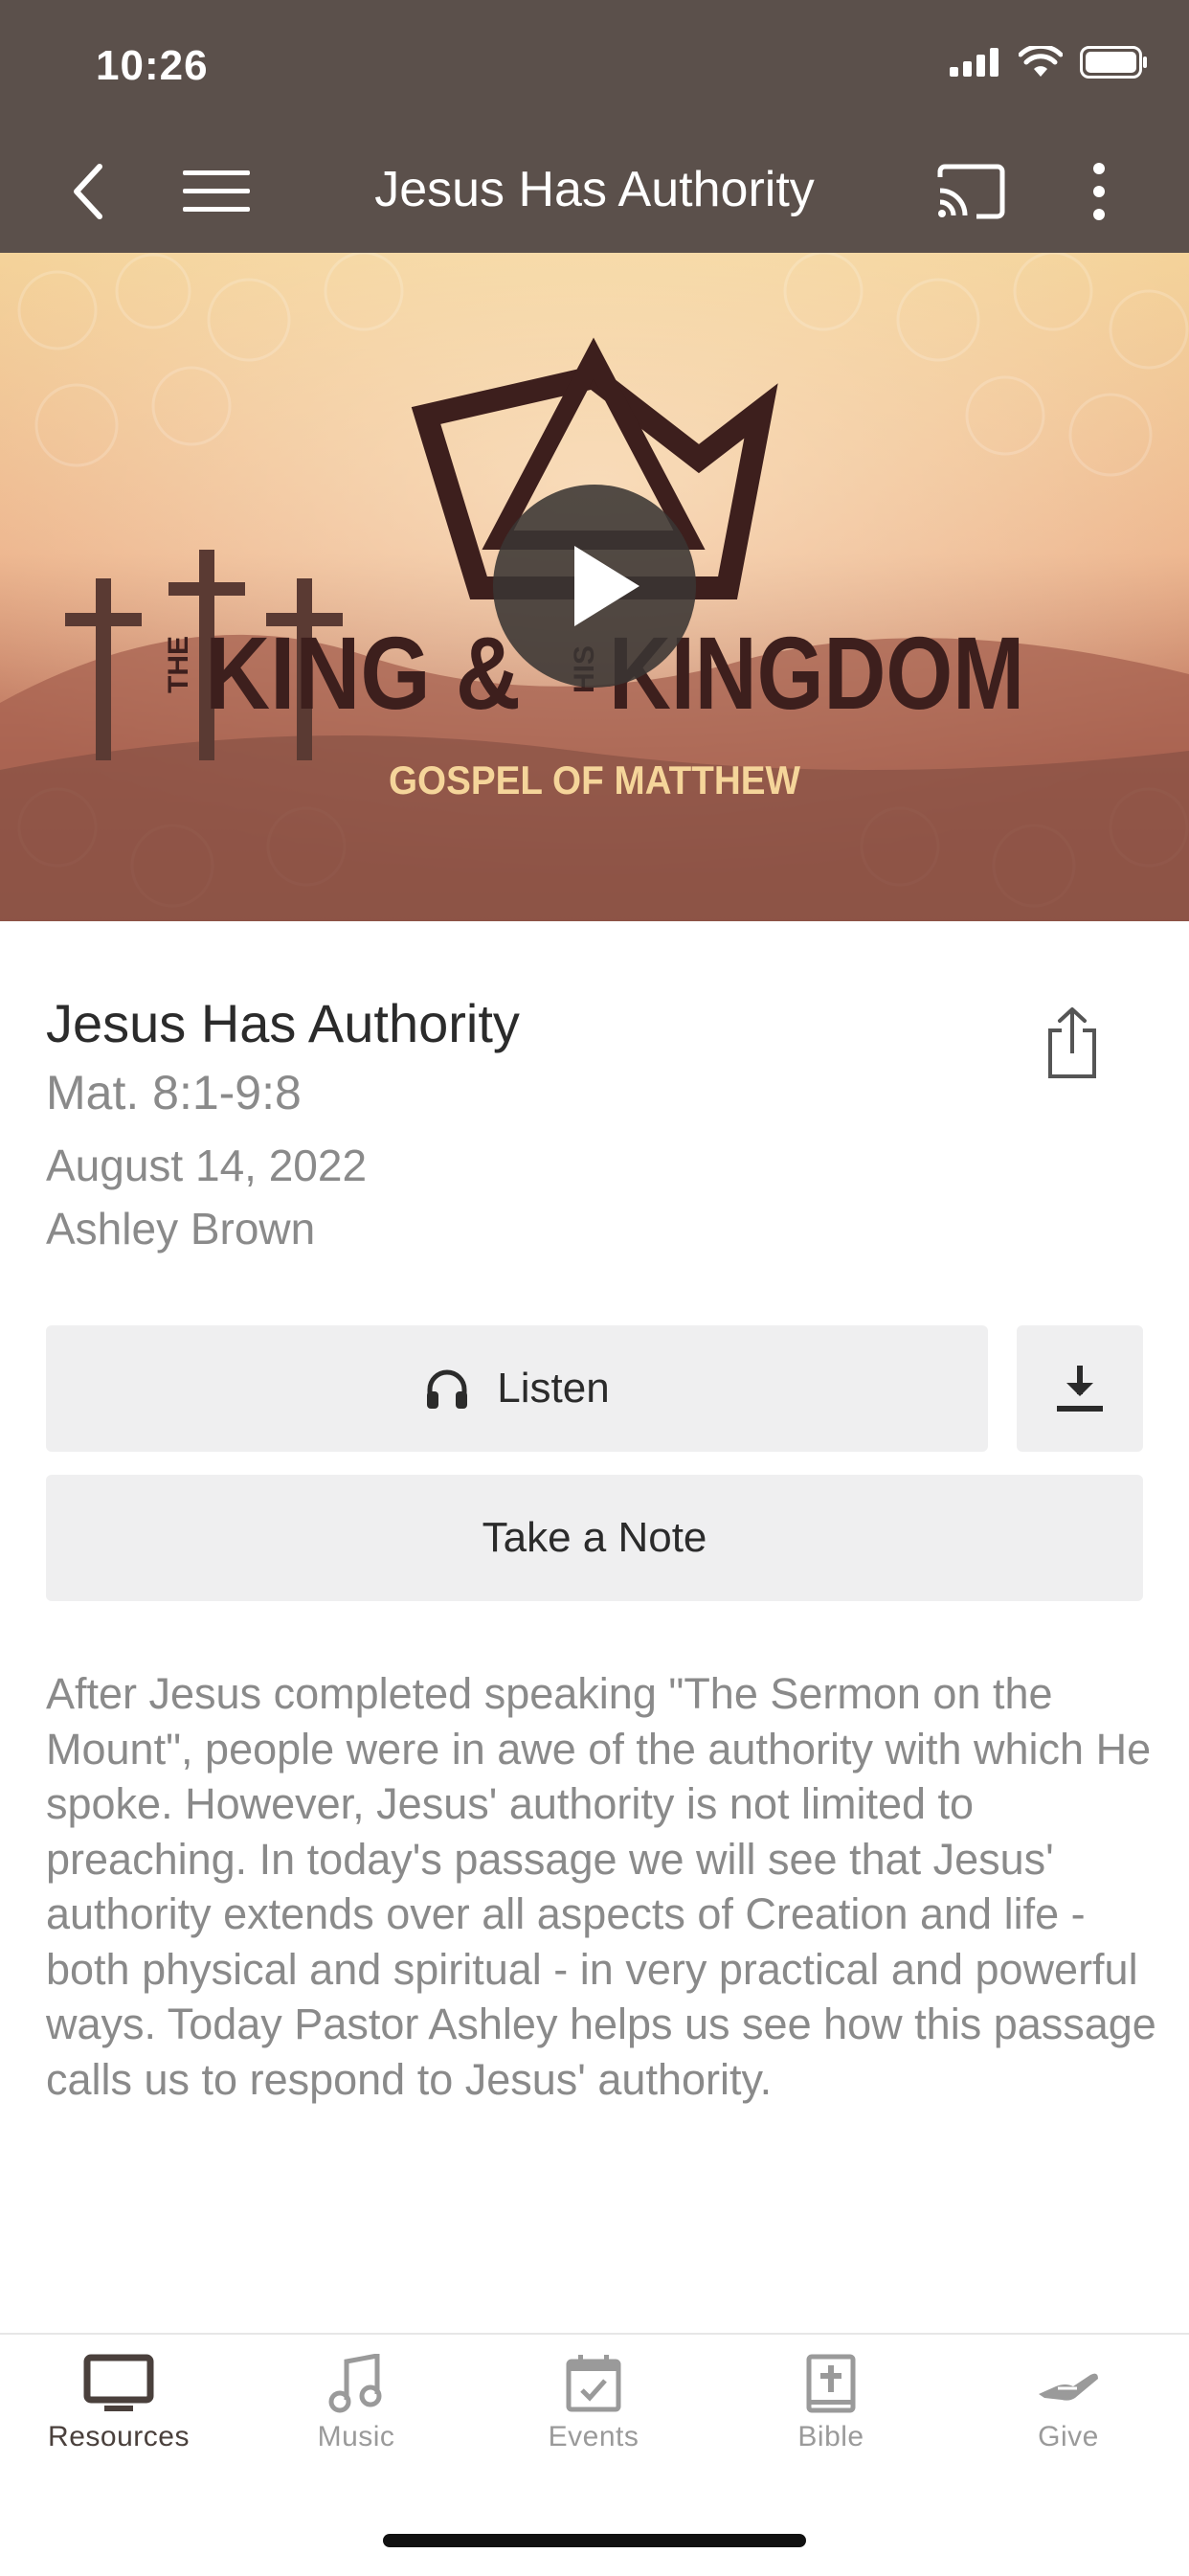  What do you see at coordinates (207, 1165) in the screenshot?
I see `sermon-date: August 14, 2022` at bounding box center [207, 1165].